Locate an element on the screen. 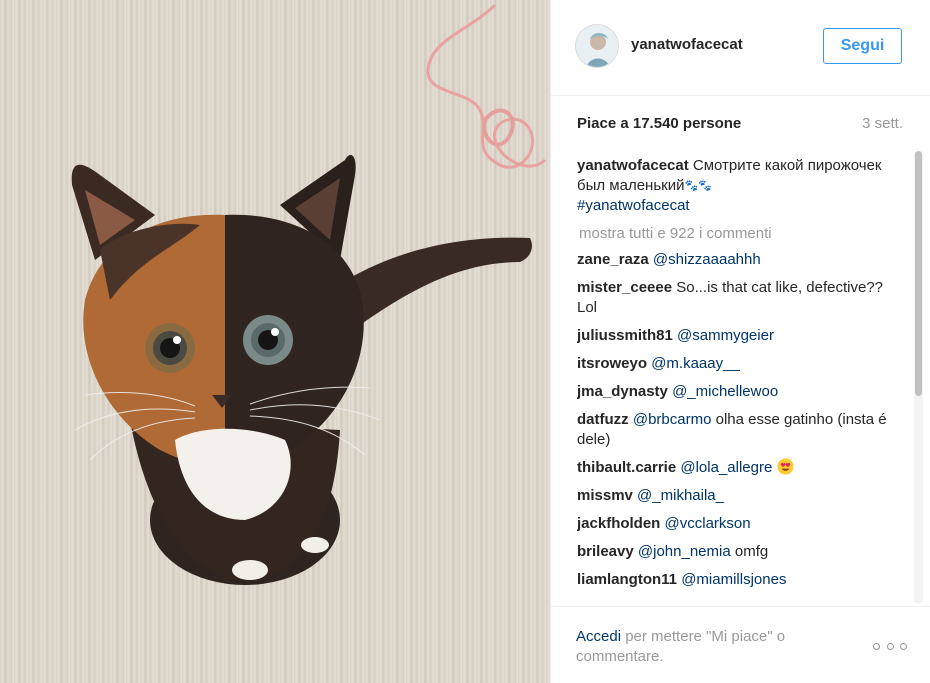  post-timestamp: 3 sett. is located at coordinates (882, 123).